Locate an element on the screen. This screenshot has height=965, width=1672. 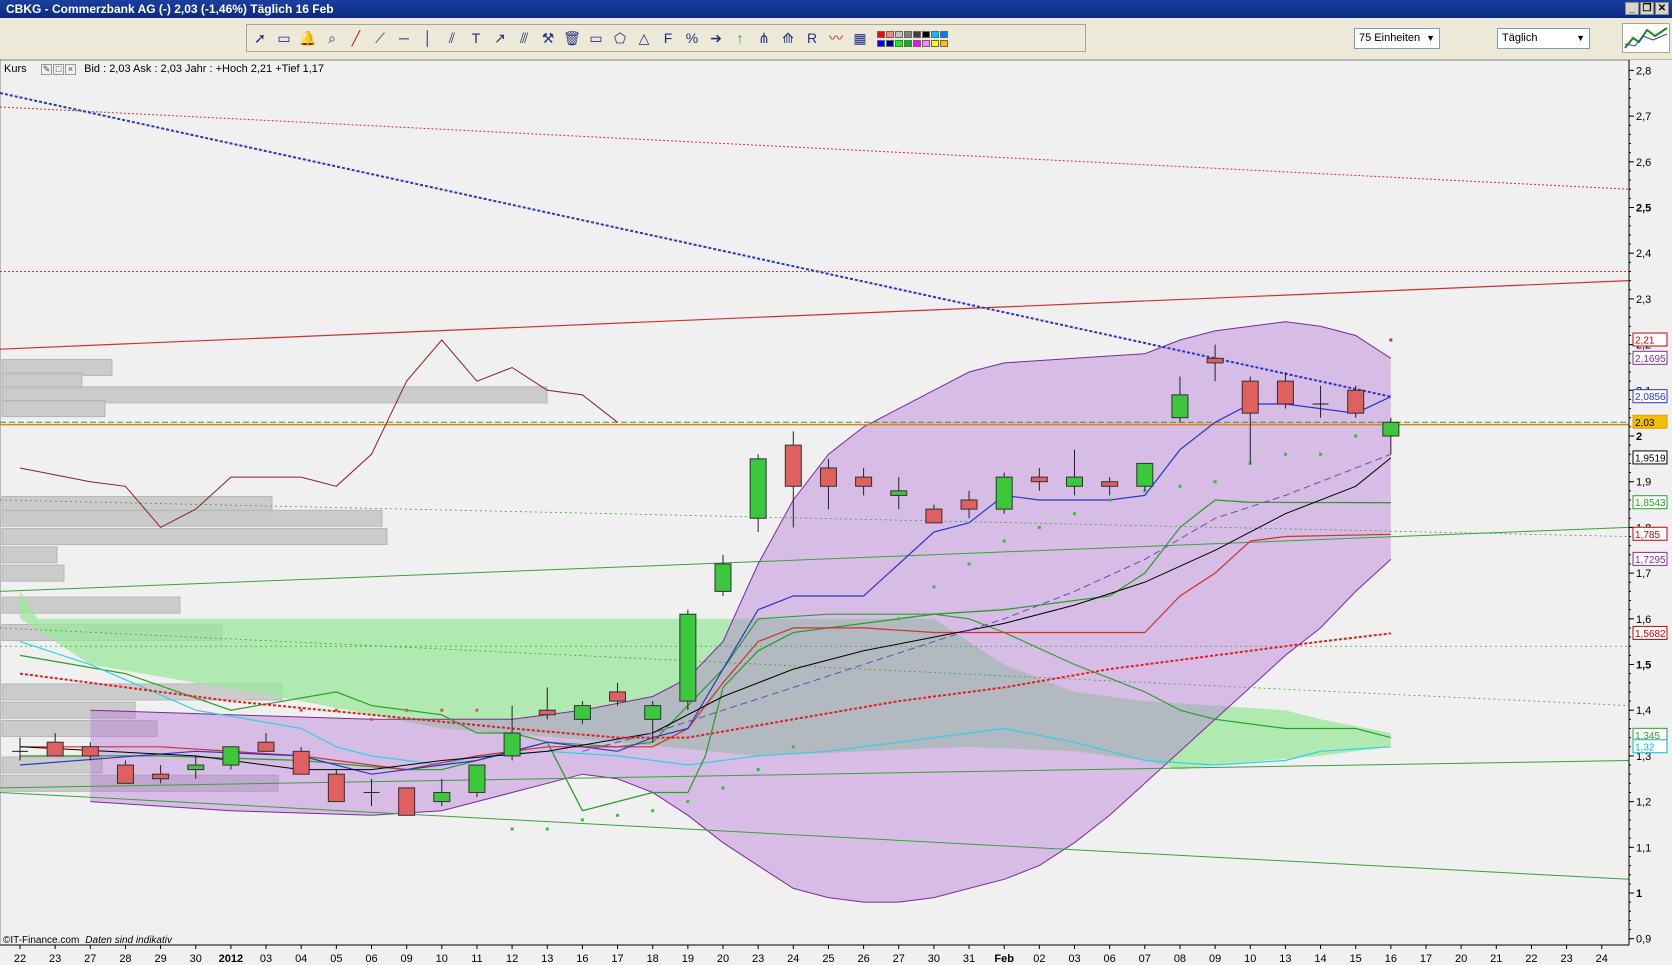
chart-type-icon: ▦ is located at coordinates (860, 38).